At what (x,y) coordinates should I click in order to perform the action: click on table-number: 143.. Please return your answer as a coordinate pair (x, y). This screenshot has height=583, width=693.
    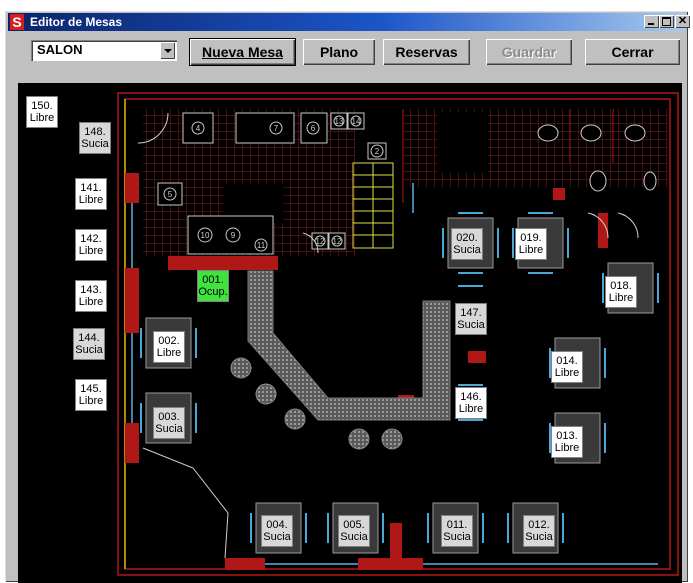
    Looking at the image, I should click on (91, 290).